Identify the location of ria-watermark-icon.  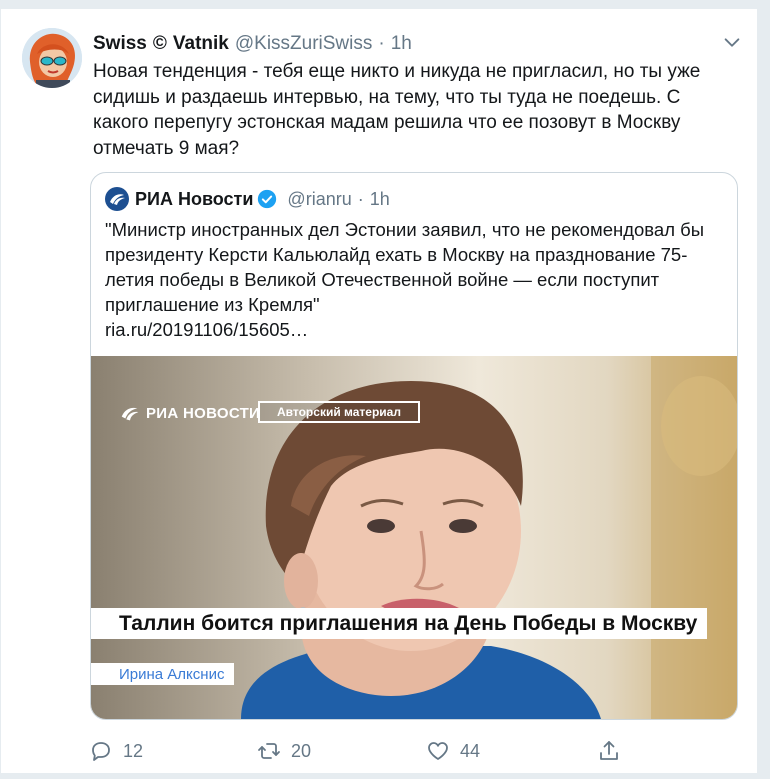
(130, 414).